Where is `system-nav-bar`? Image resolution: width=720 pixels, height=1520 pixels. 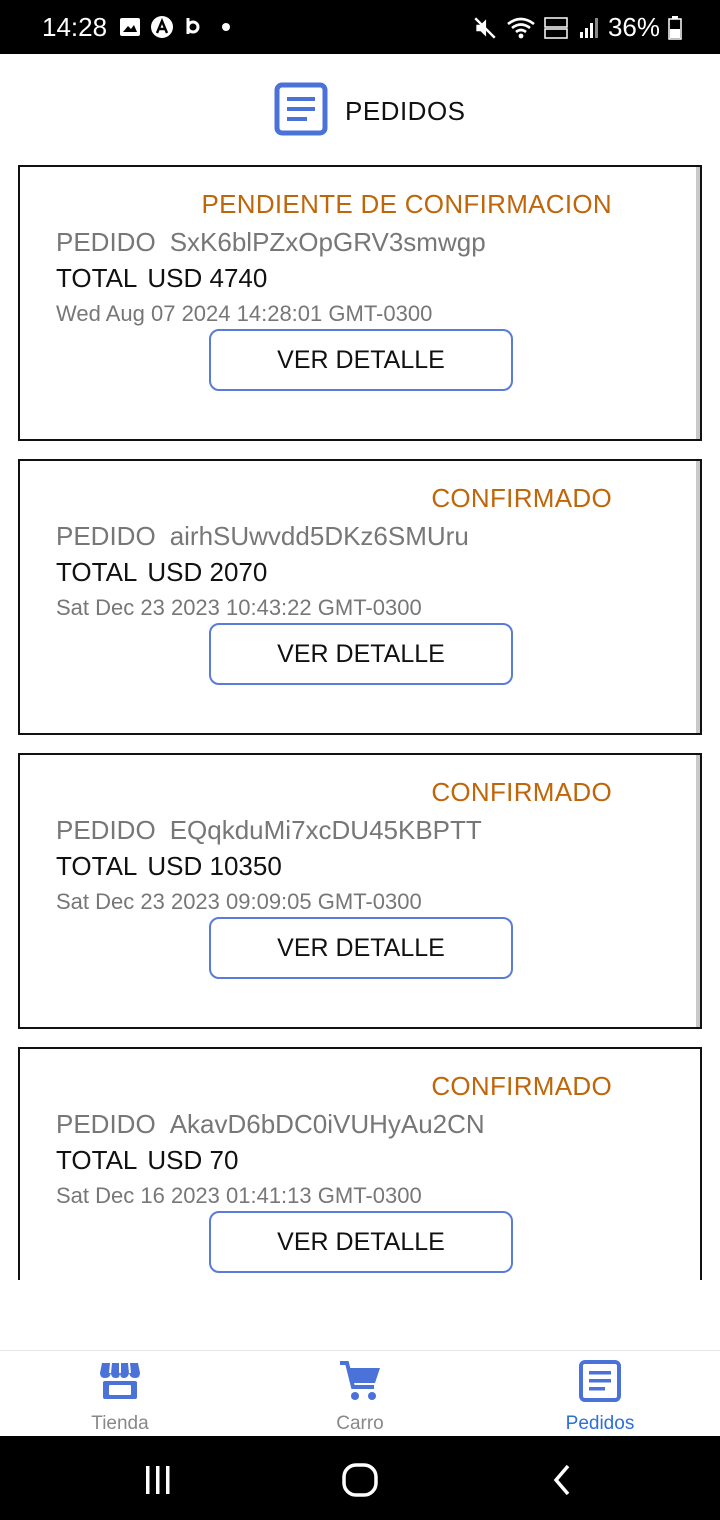 system-nav-bar is located at coordinates (360, 1478).